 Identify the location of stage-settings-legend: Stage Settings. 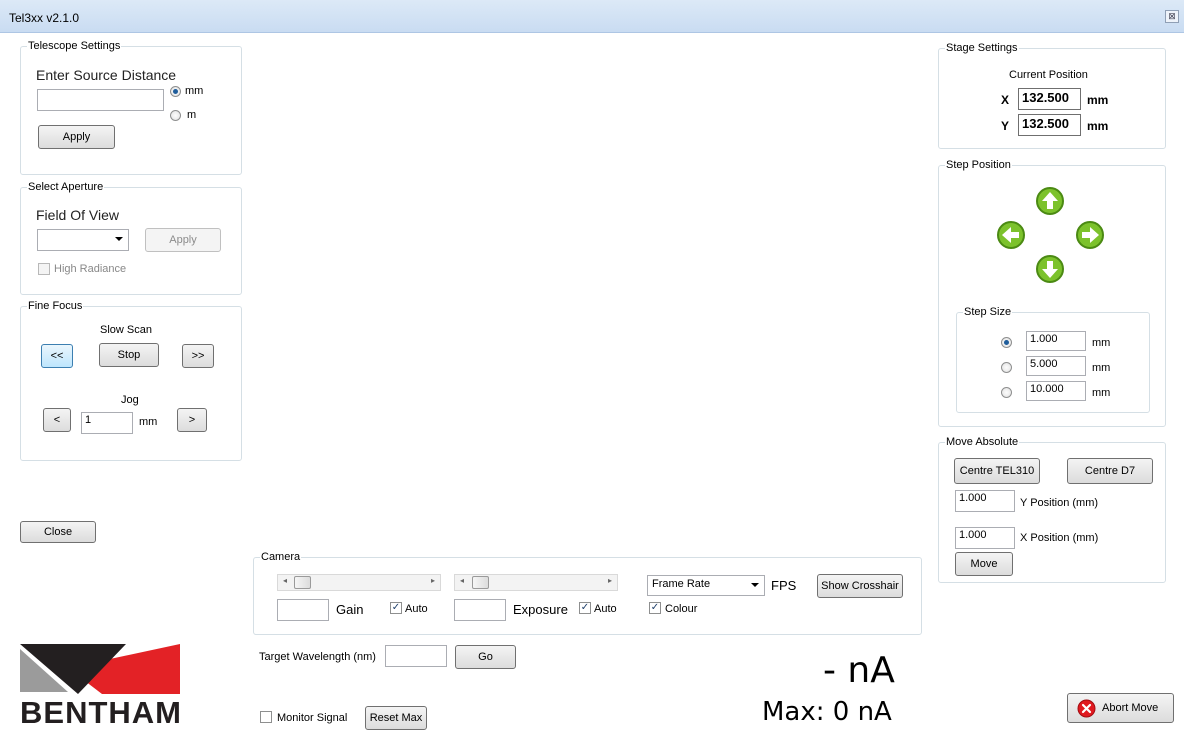
(982, 48).